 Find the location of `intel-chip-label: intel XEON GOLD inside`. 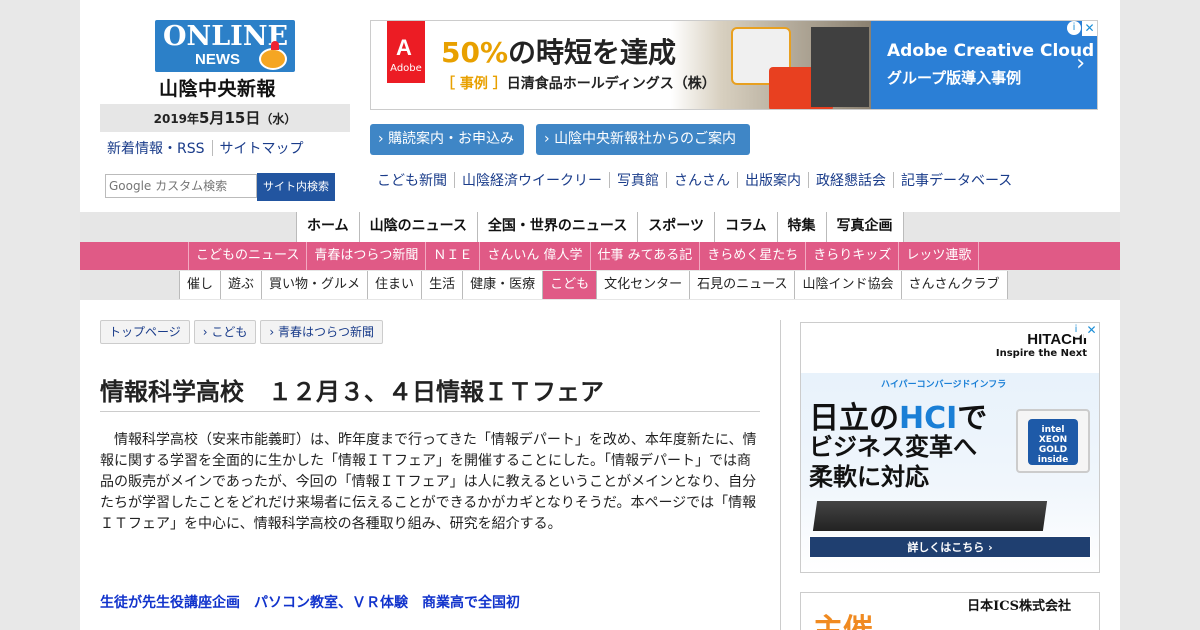

intel-chip-label: intel XEON GOLD inside is located at coordinates (1053, 442).